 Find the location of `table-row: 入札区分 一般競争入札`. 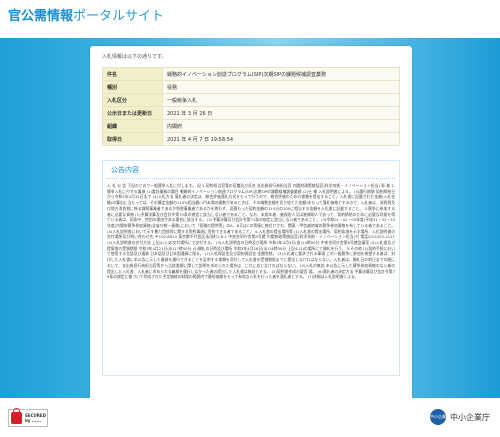

table-row: 入札区分 一般競争入札 is located at coordinates (251, 100).